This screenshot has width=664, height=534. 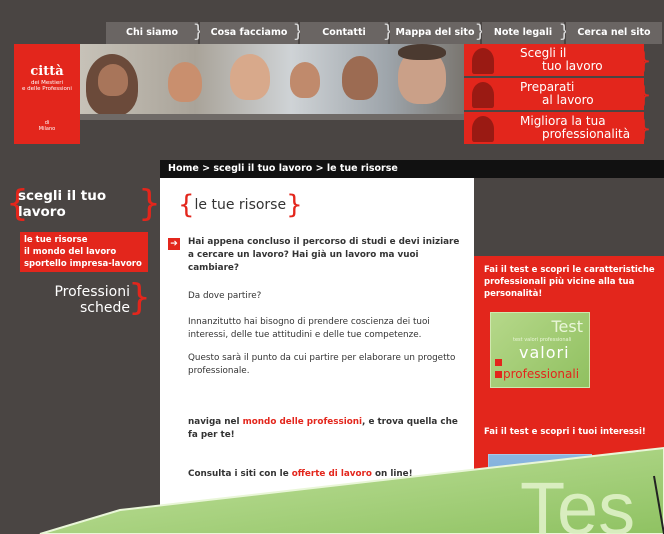 I want to click on nav-tab-label: Mappa del sito, so click(x=435, y=32).